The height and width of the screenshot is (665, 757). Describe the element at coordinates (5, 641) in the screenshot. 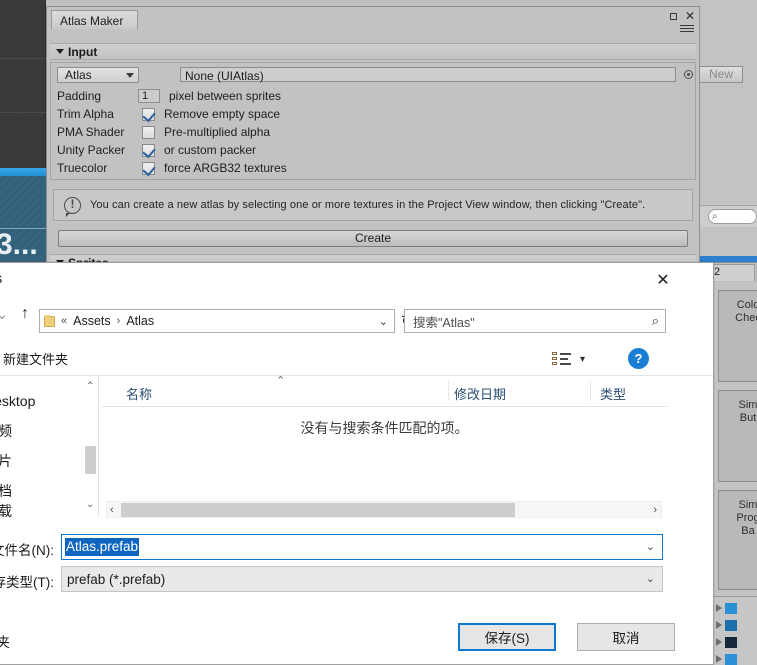

I see `hide-folders-toggle: 藏文件夹` at that location.